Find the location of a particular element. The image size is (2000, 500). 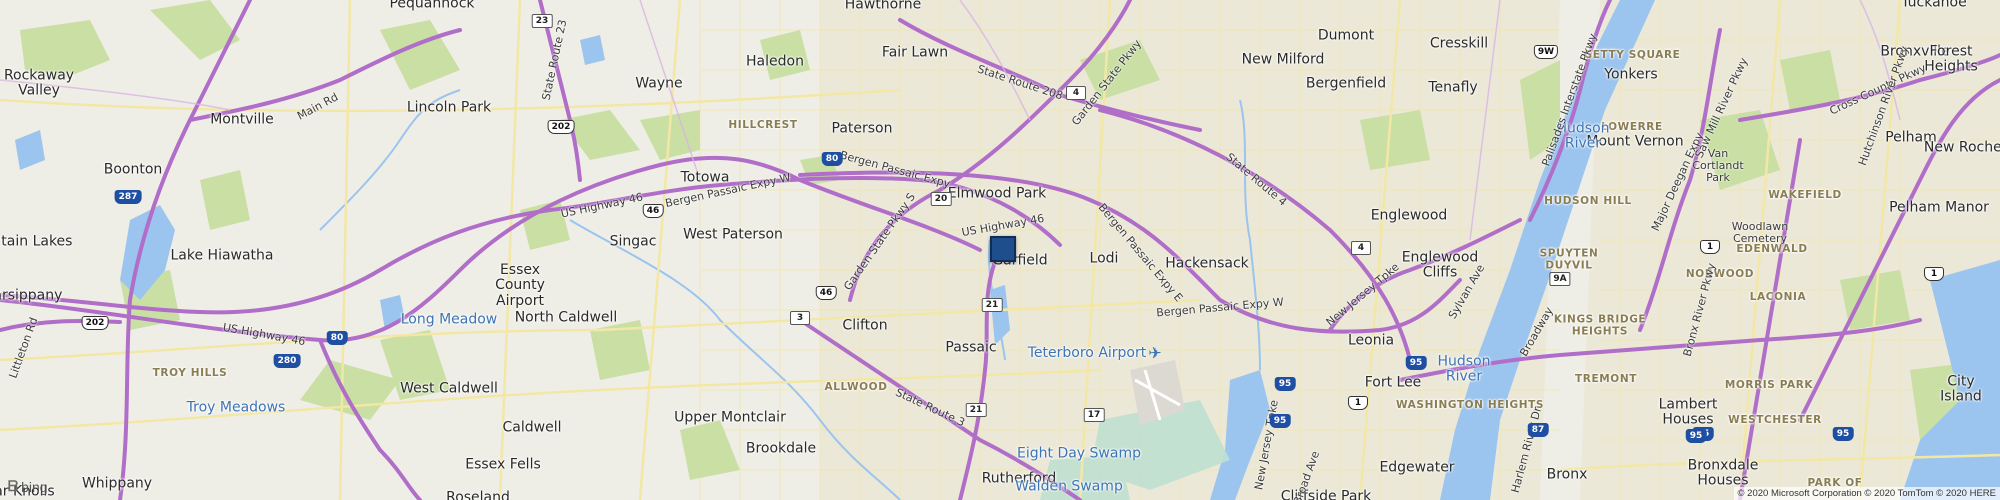

bing-logo-text: bing is located at coordinates (34, 486).